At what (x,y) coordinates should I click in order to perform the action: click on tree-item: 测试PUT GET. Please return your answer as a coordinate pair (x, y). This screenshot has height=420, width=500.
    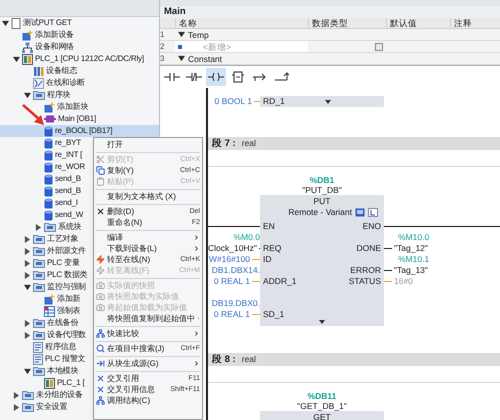
    Looking at the image, I should click on (79, 23).